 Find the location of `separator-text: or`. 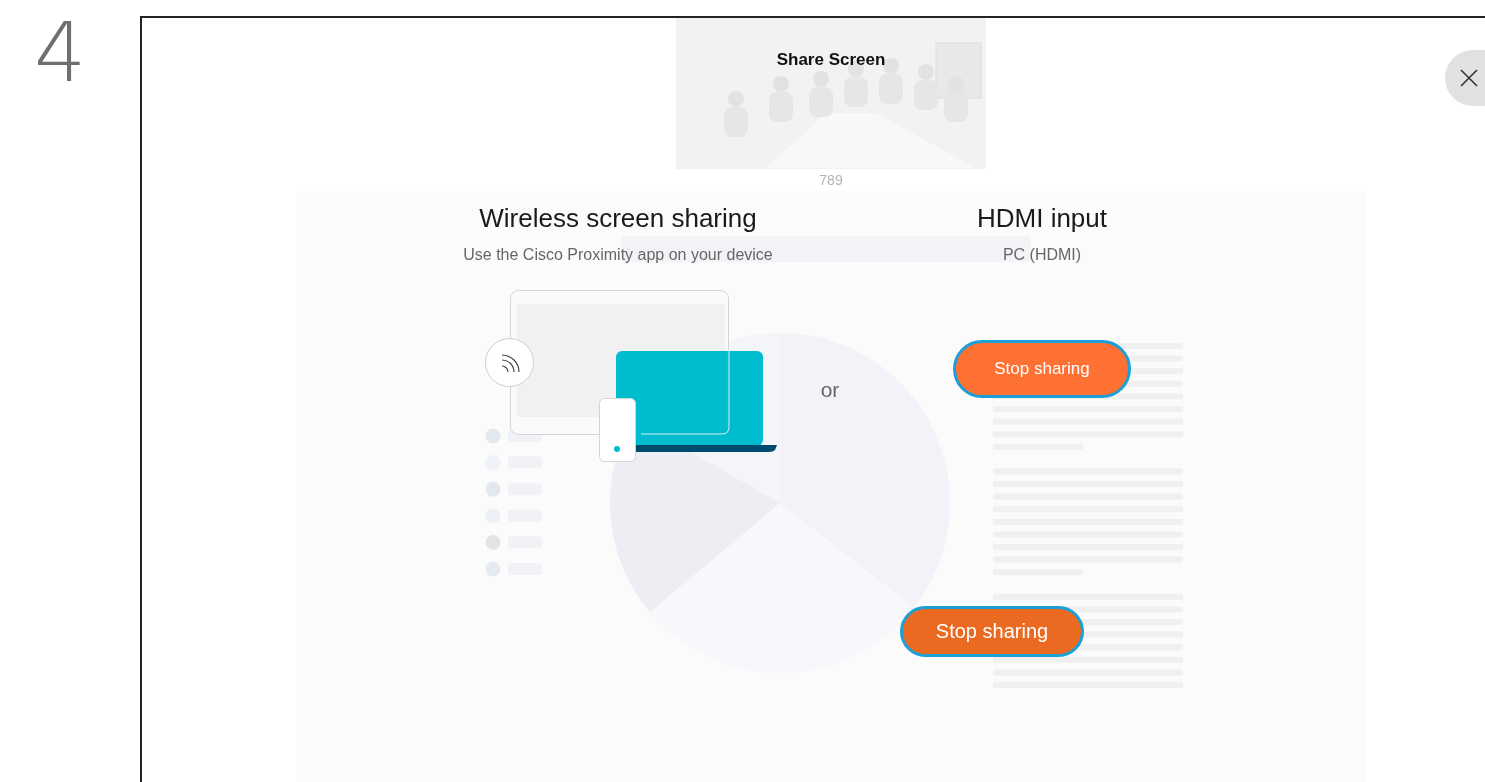

separator-text: or is located at coordinates (830, 390).